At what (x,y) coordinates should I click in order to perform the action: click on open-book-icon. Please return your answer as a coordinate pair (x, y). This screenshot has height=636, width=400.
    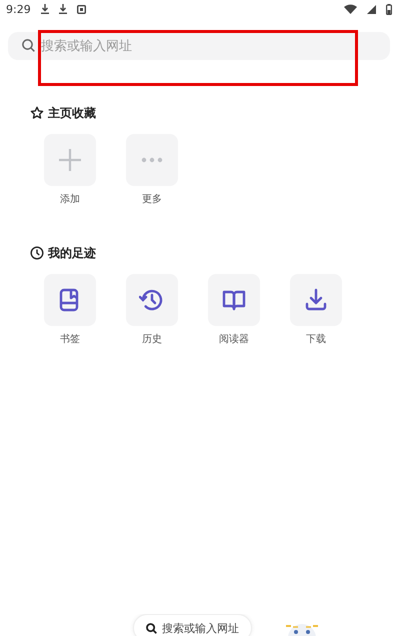
    Looking at the image, I should click on (234, 300).